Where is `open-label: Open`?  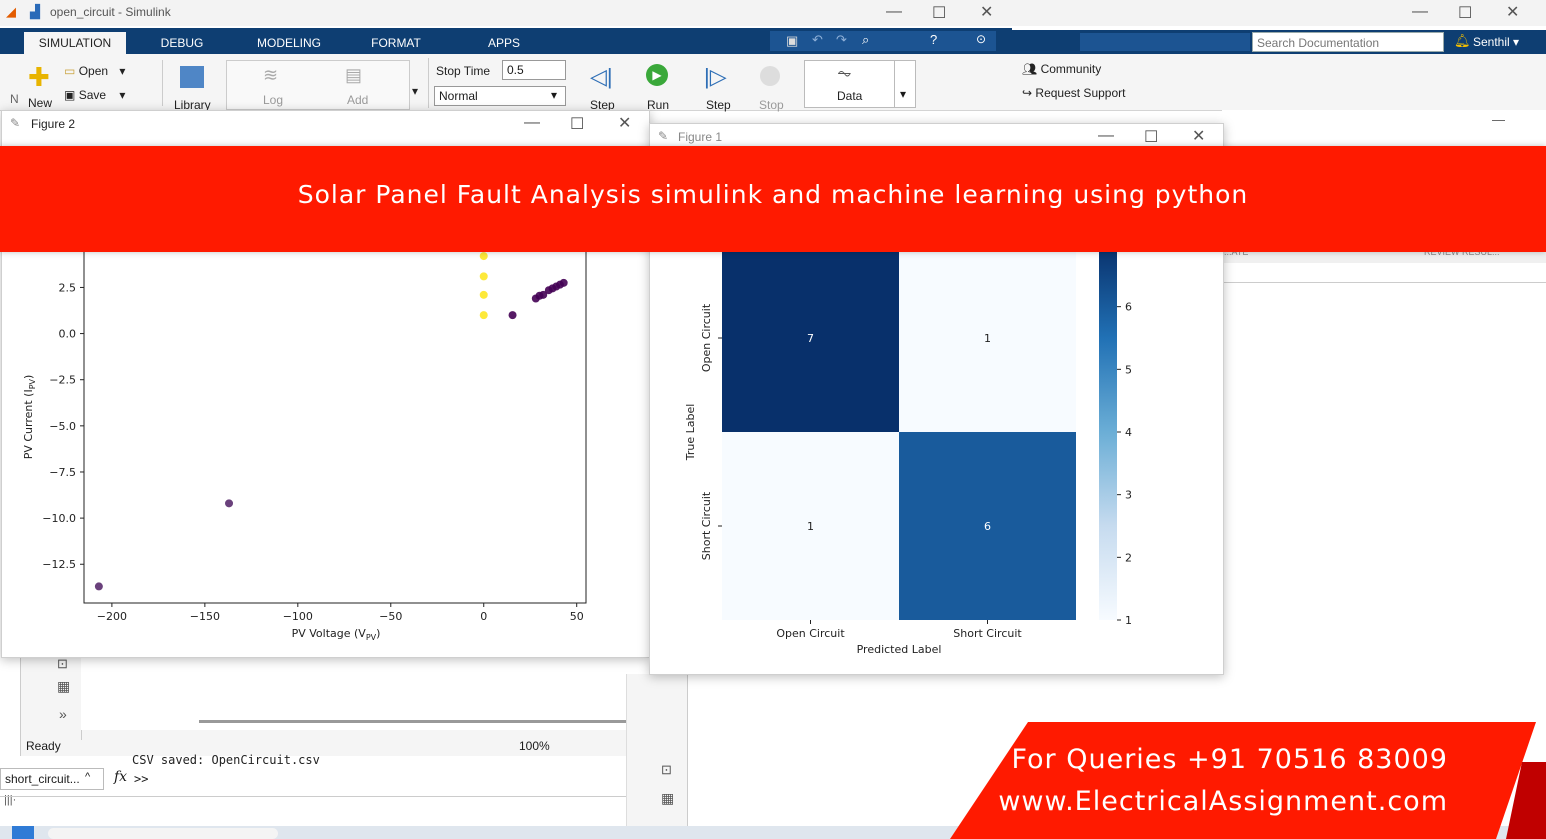
open-label: Open is located at coordinates (93, 71).